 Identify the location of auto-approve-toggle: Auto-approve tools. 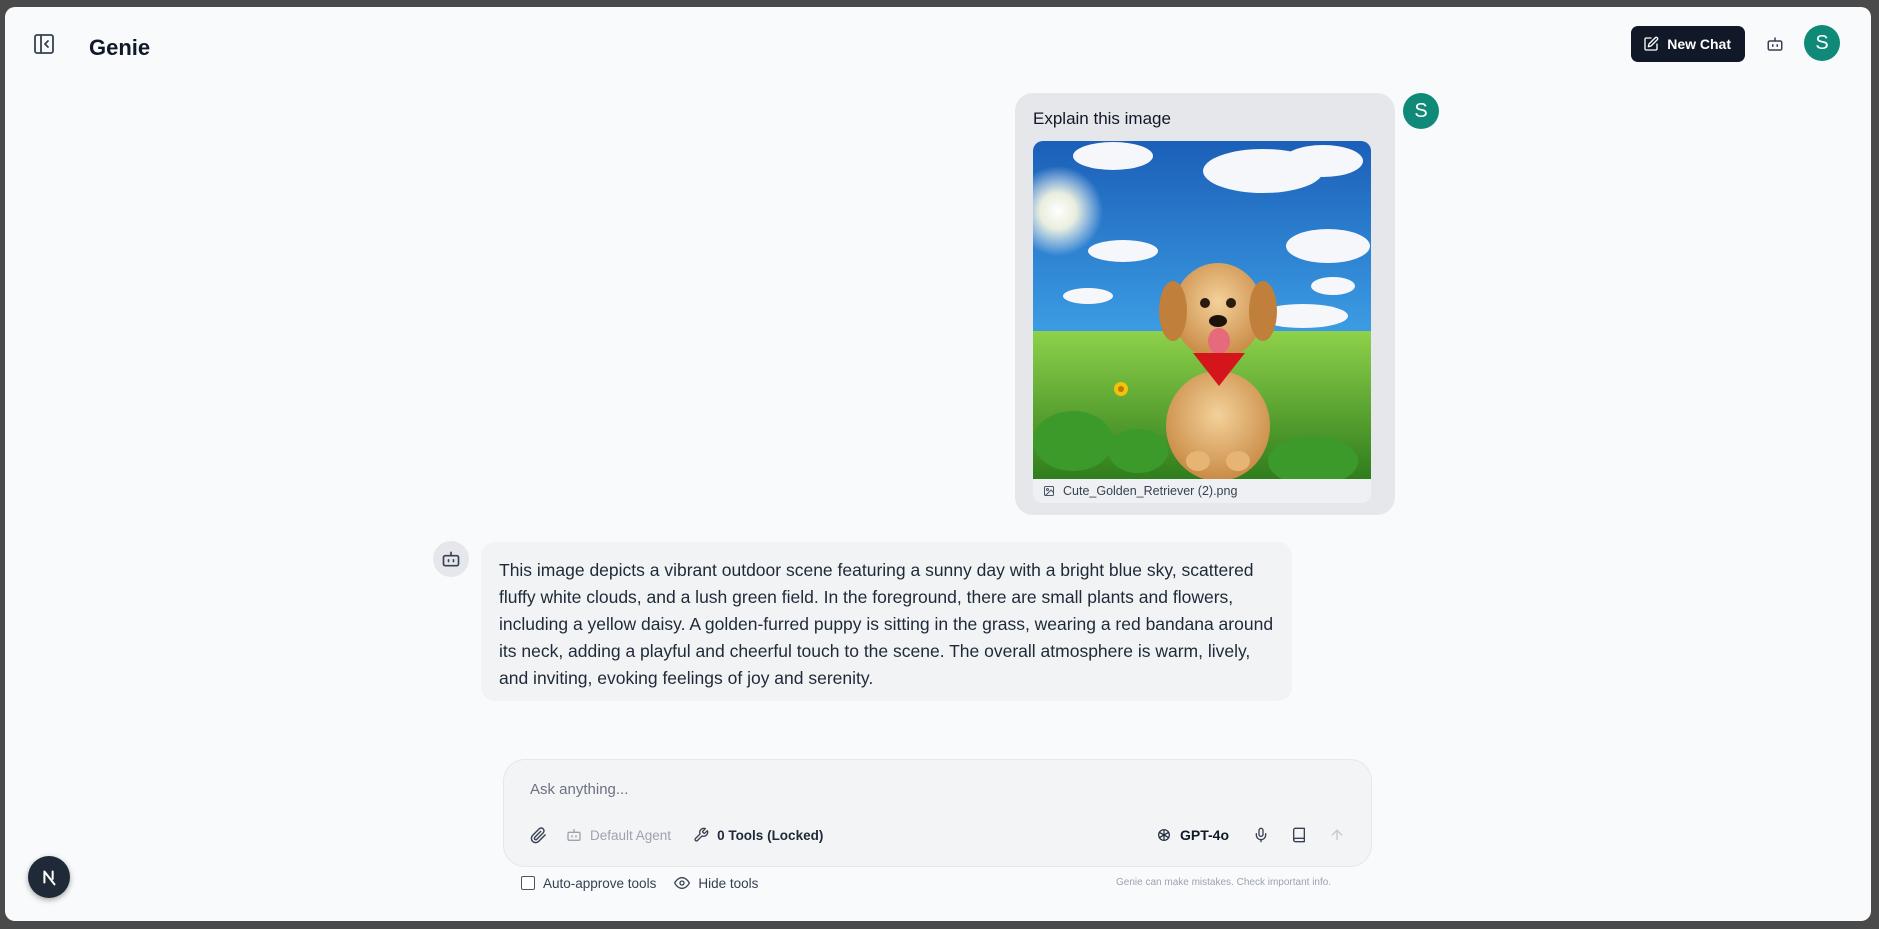
(588, 883).